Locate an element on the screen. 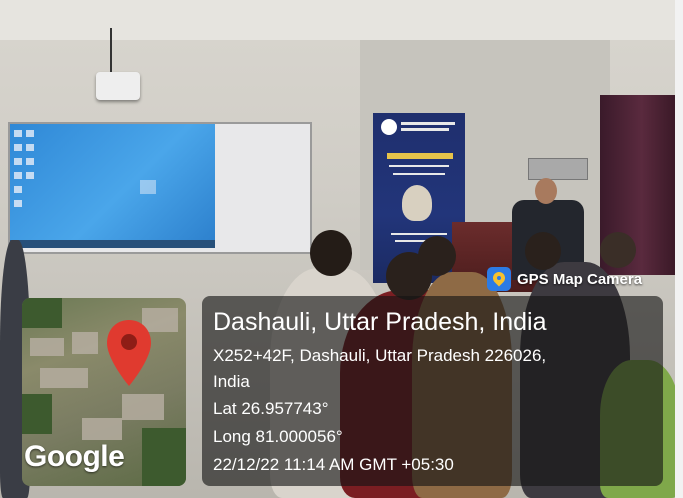 This screenshot has width=683, height=498. latitude: Lat 26.957743° is located at coordinates (271, 408).